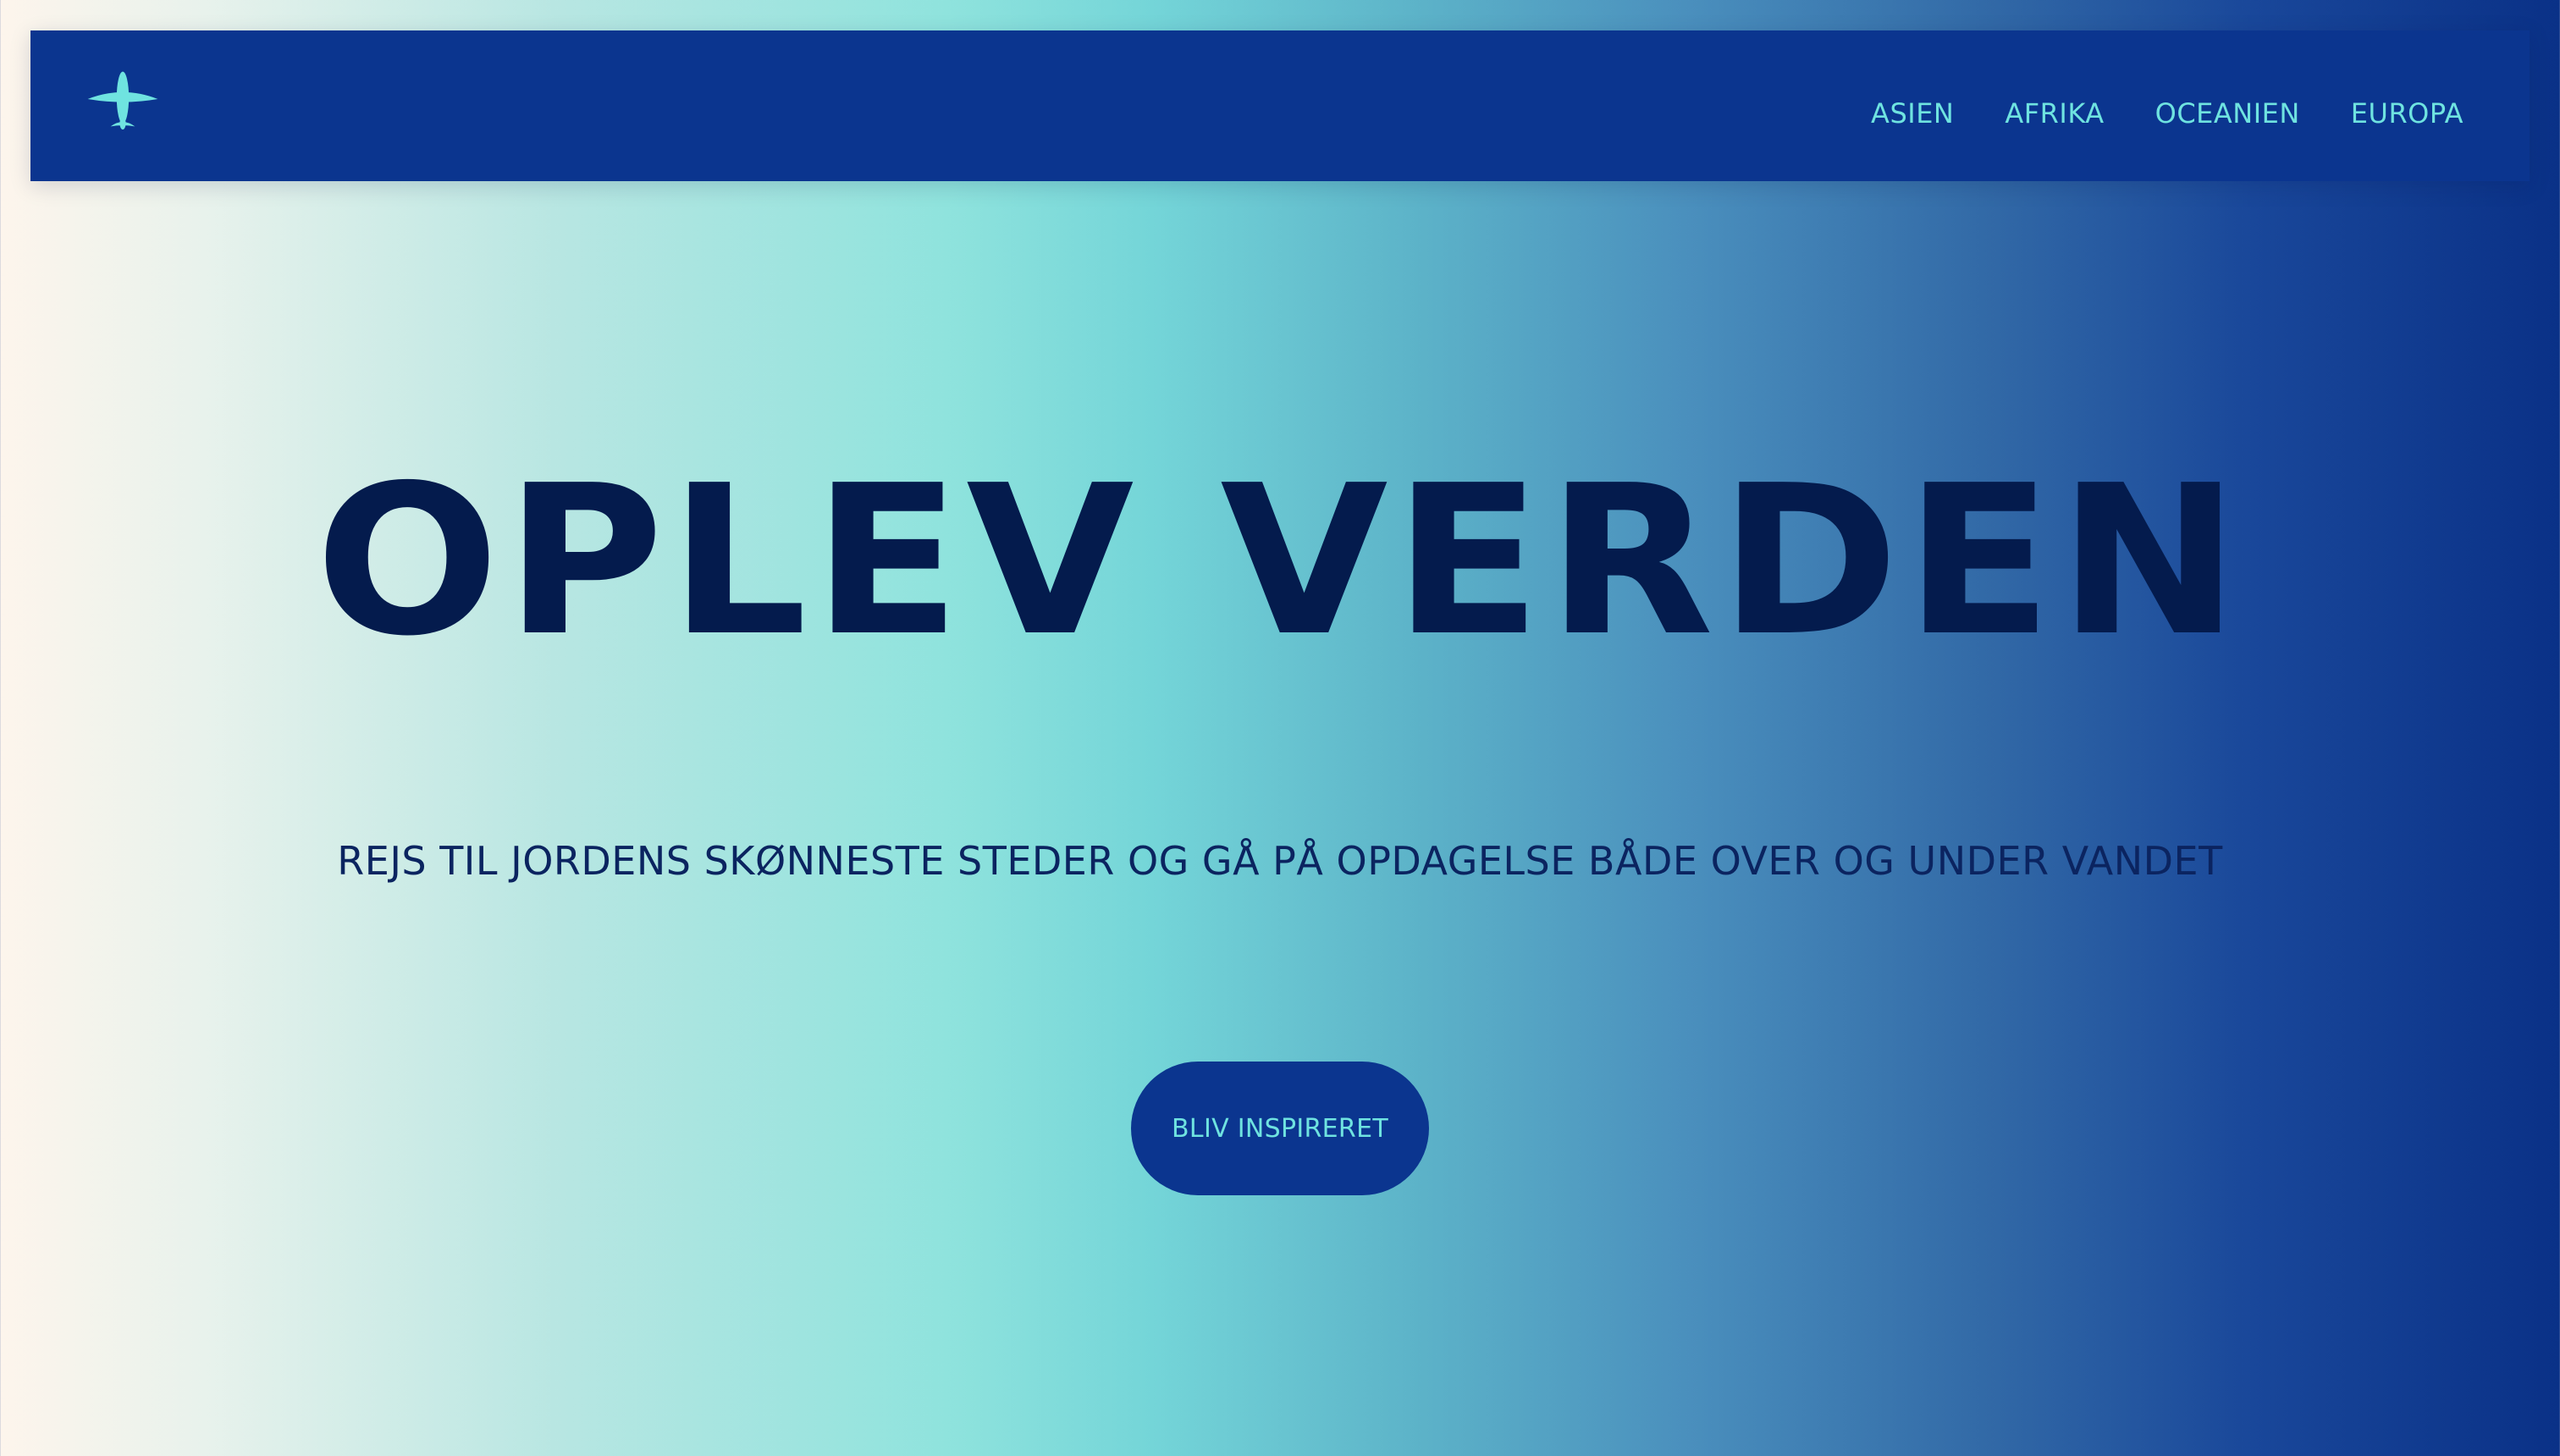 The image size is (2560, 1456). Describe the element at coordinates (1912, 114) in the screenshot. I see `nav-link-asien: ASIEN` at that location.